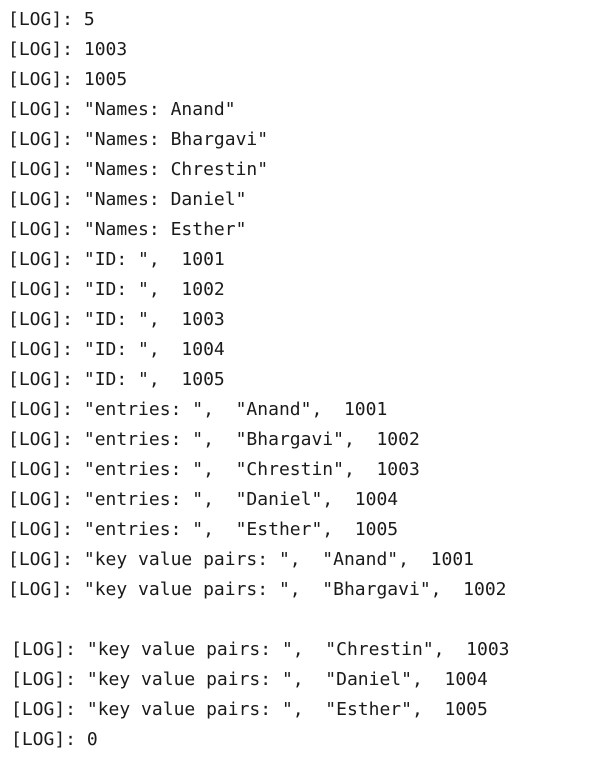  I want to click on log-line: [LOG]: "entries: ", "Anand", 1001, so click(300, 410).